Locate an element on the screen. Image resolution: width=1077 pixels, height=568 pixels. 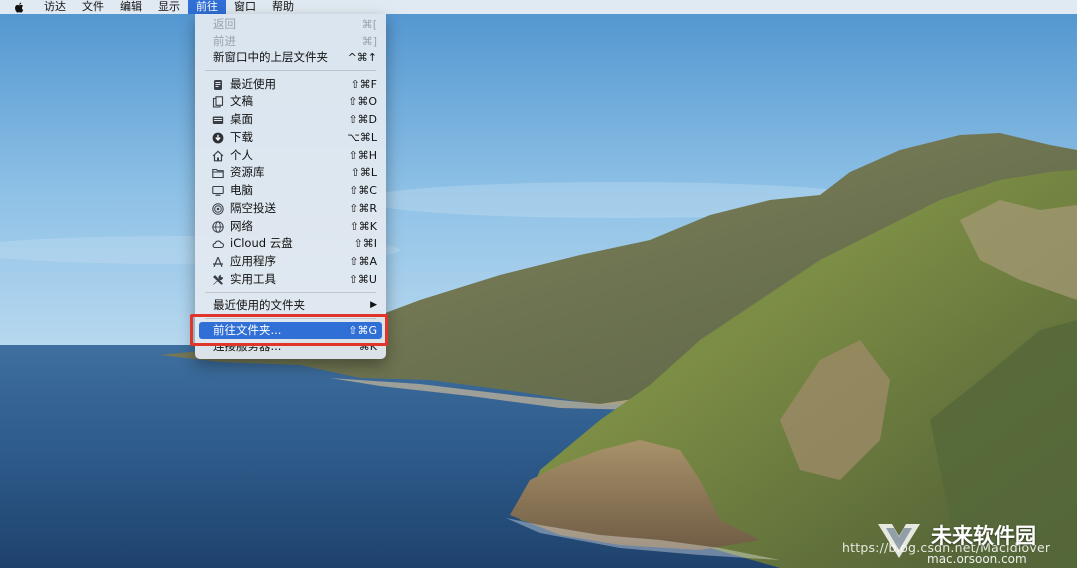
menu-item-recent-folders: 最近使用的文件夹 ▶ is located at coordinates (290, 305).